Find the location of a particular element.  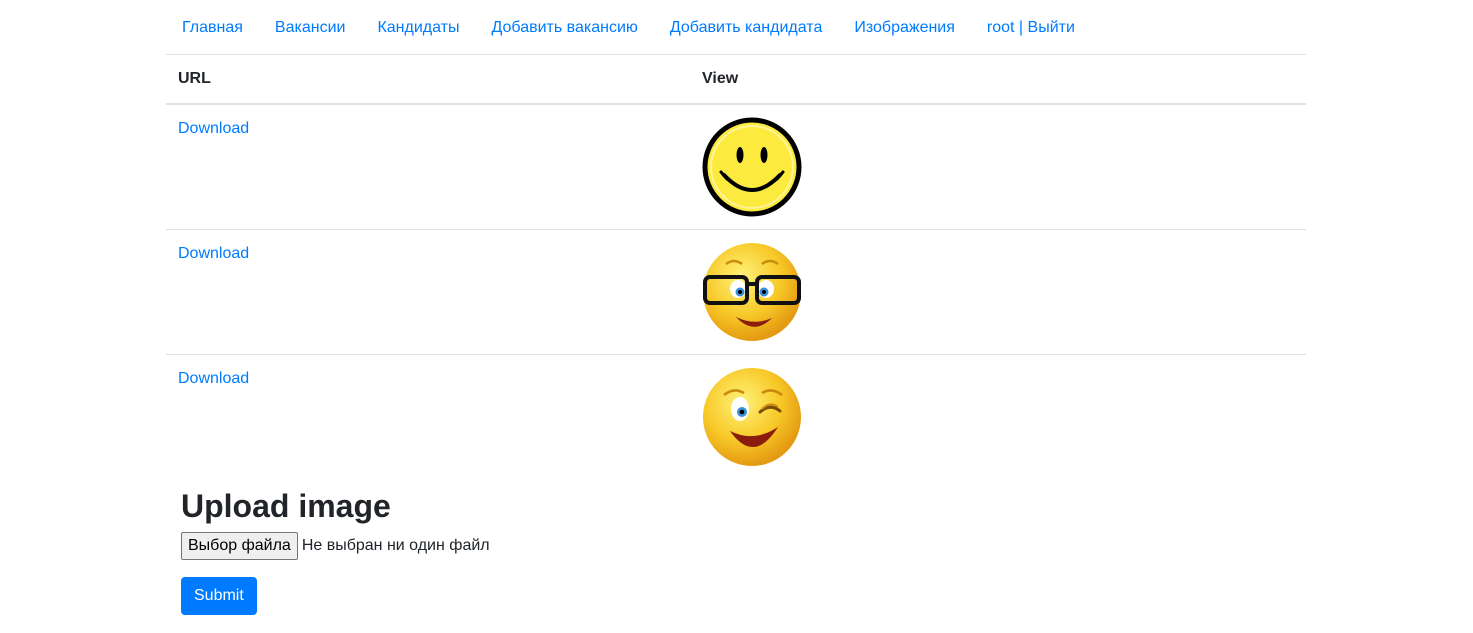

nav-item-home: Главная is located at coordinates (212, 28).